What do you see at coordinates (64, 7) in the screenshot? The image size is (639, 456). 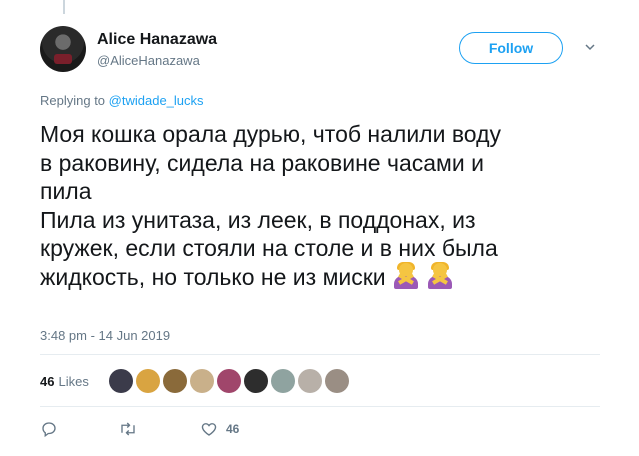 I see `thread-connector-line` at bounding box center [64, 7].